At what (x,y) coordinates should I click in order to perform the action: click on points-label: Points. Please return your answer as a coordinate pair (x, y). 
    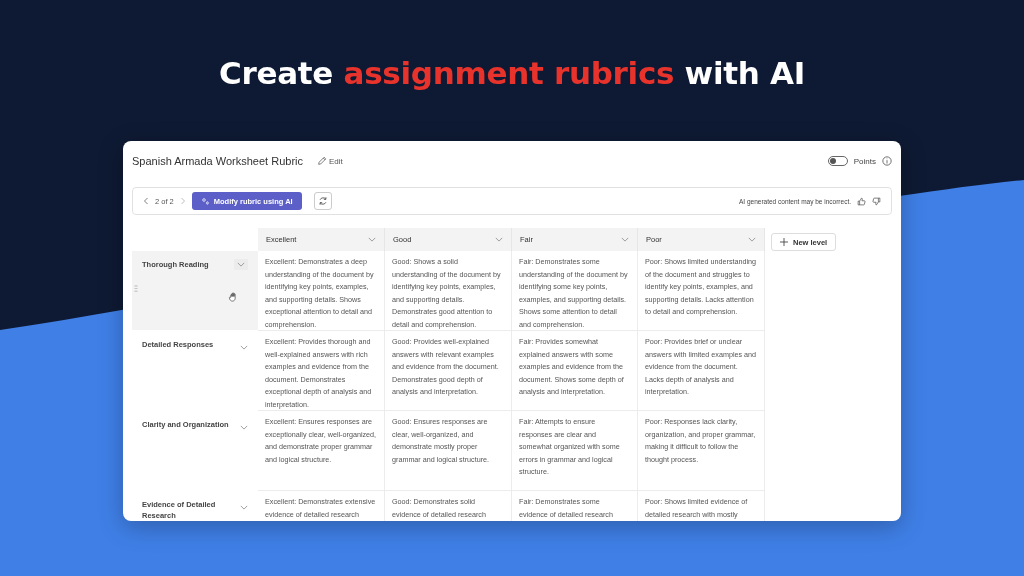
    Looking at the image, I should click on (864, 161).